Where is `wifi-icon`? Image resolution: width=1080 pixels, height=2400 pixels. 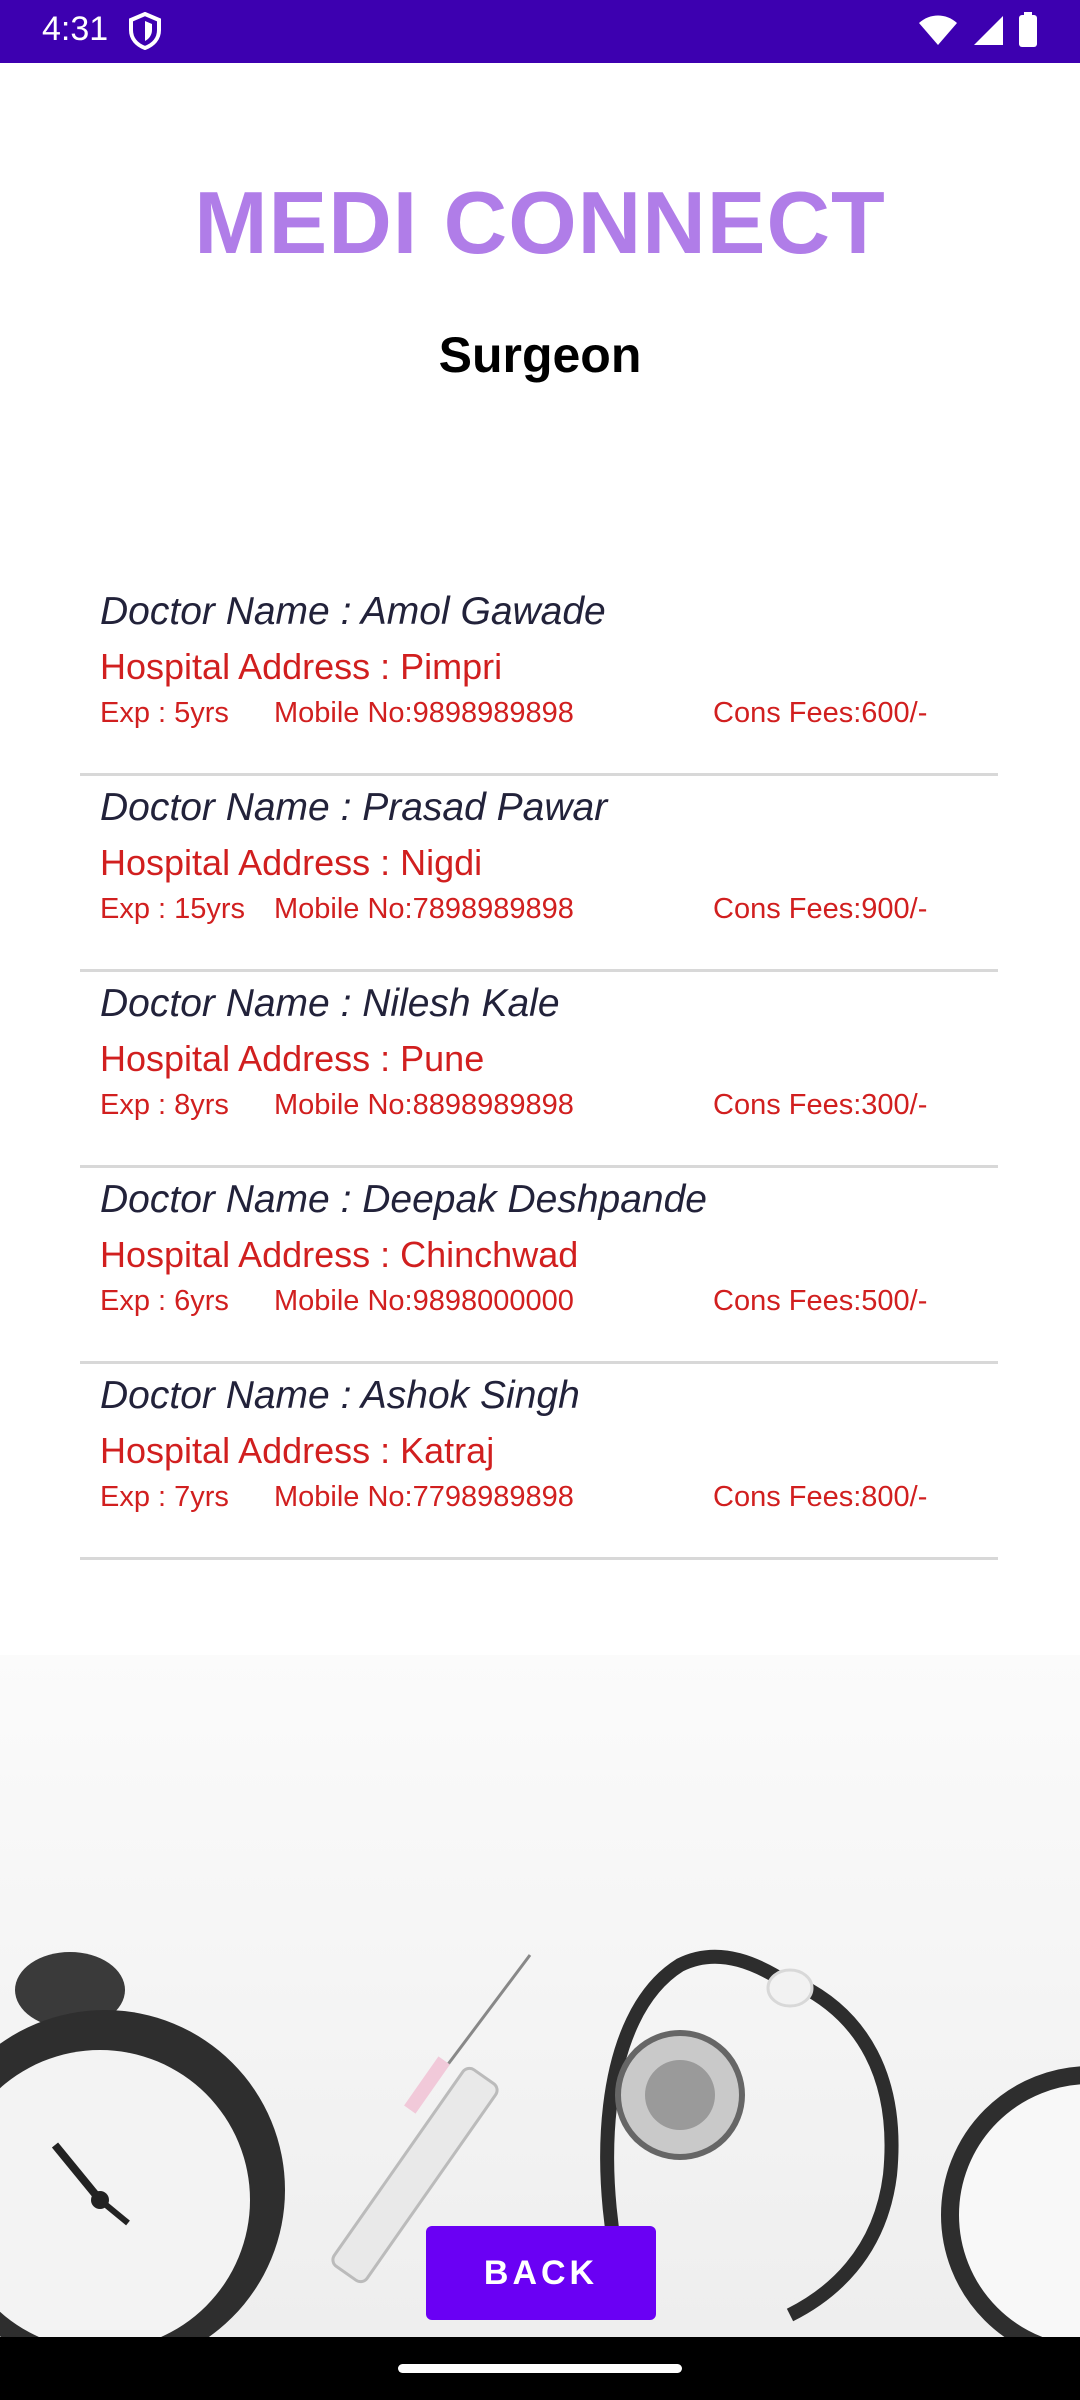
wifi-icon is located at coordinates (938, 32).